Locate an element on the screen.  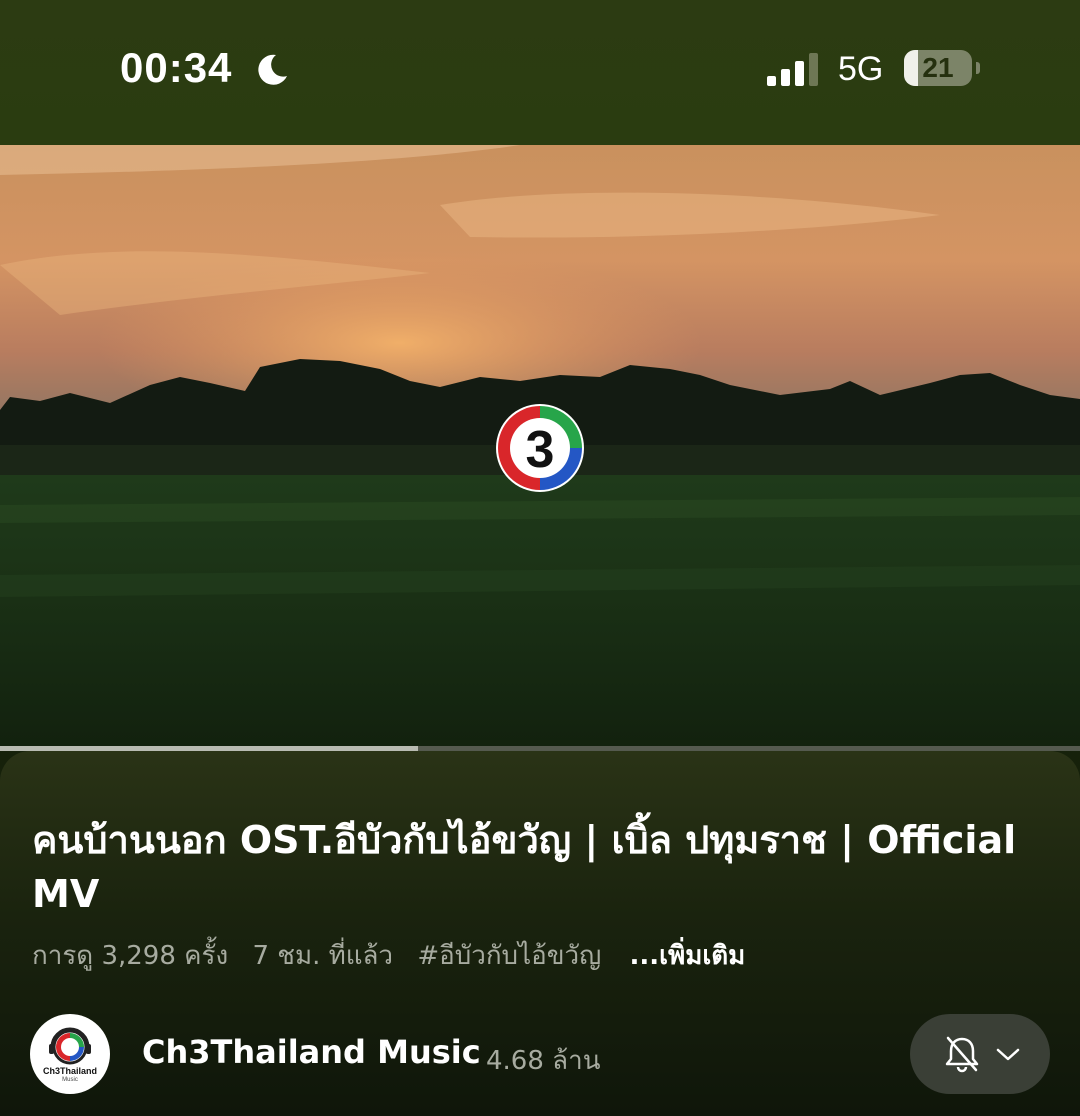
moon-icon is located at coordinates (272, 69).